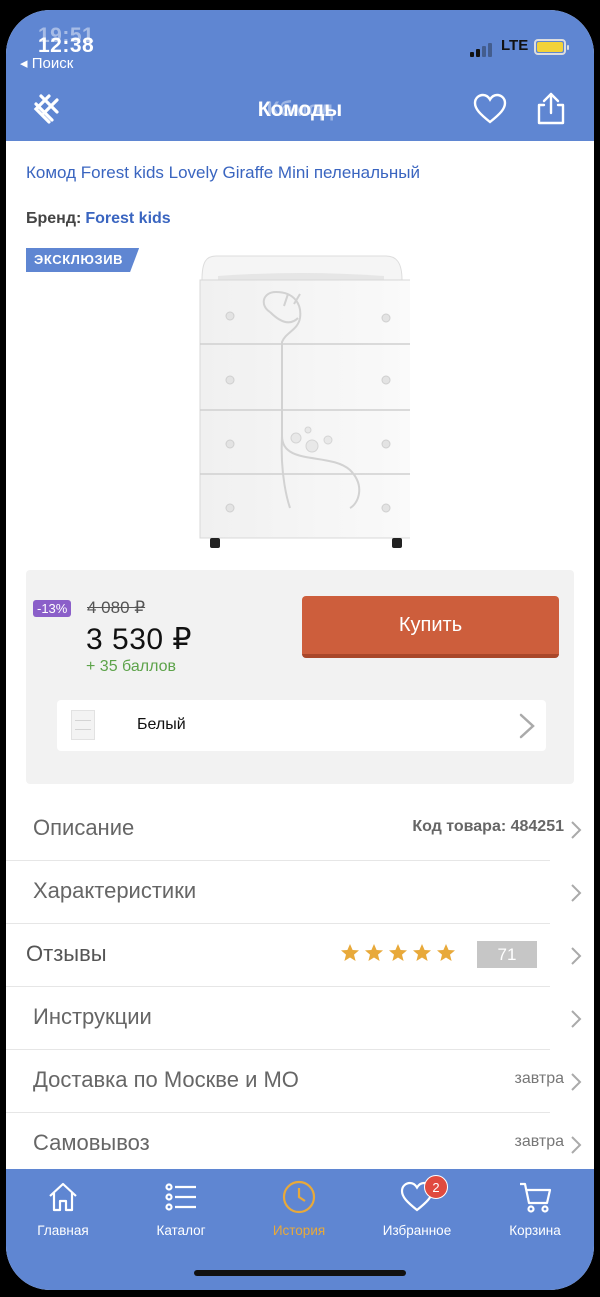  I want to click on exclusive-badge: ЭКСКЛЮЗИВ, so click(83, 260).